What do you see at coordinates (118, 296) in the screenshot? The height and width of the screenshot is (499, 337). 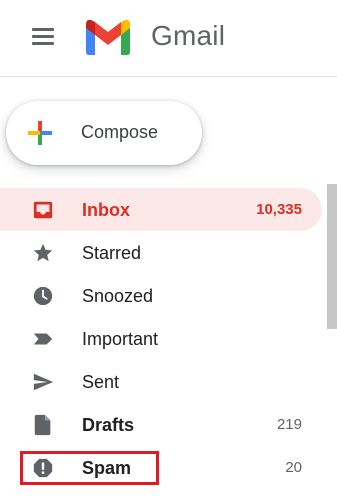 I see `sidebar-item-label: Snoozed` at bounding box center [118, 296].